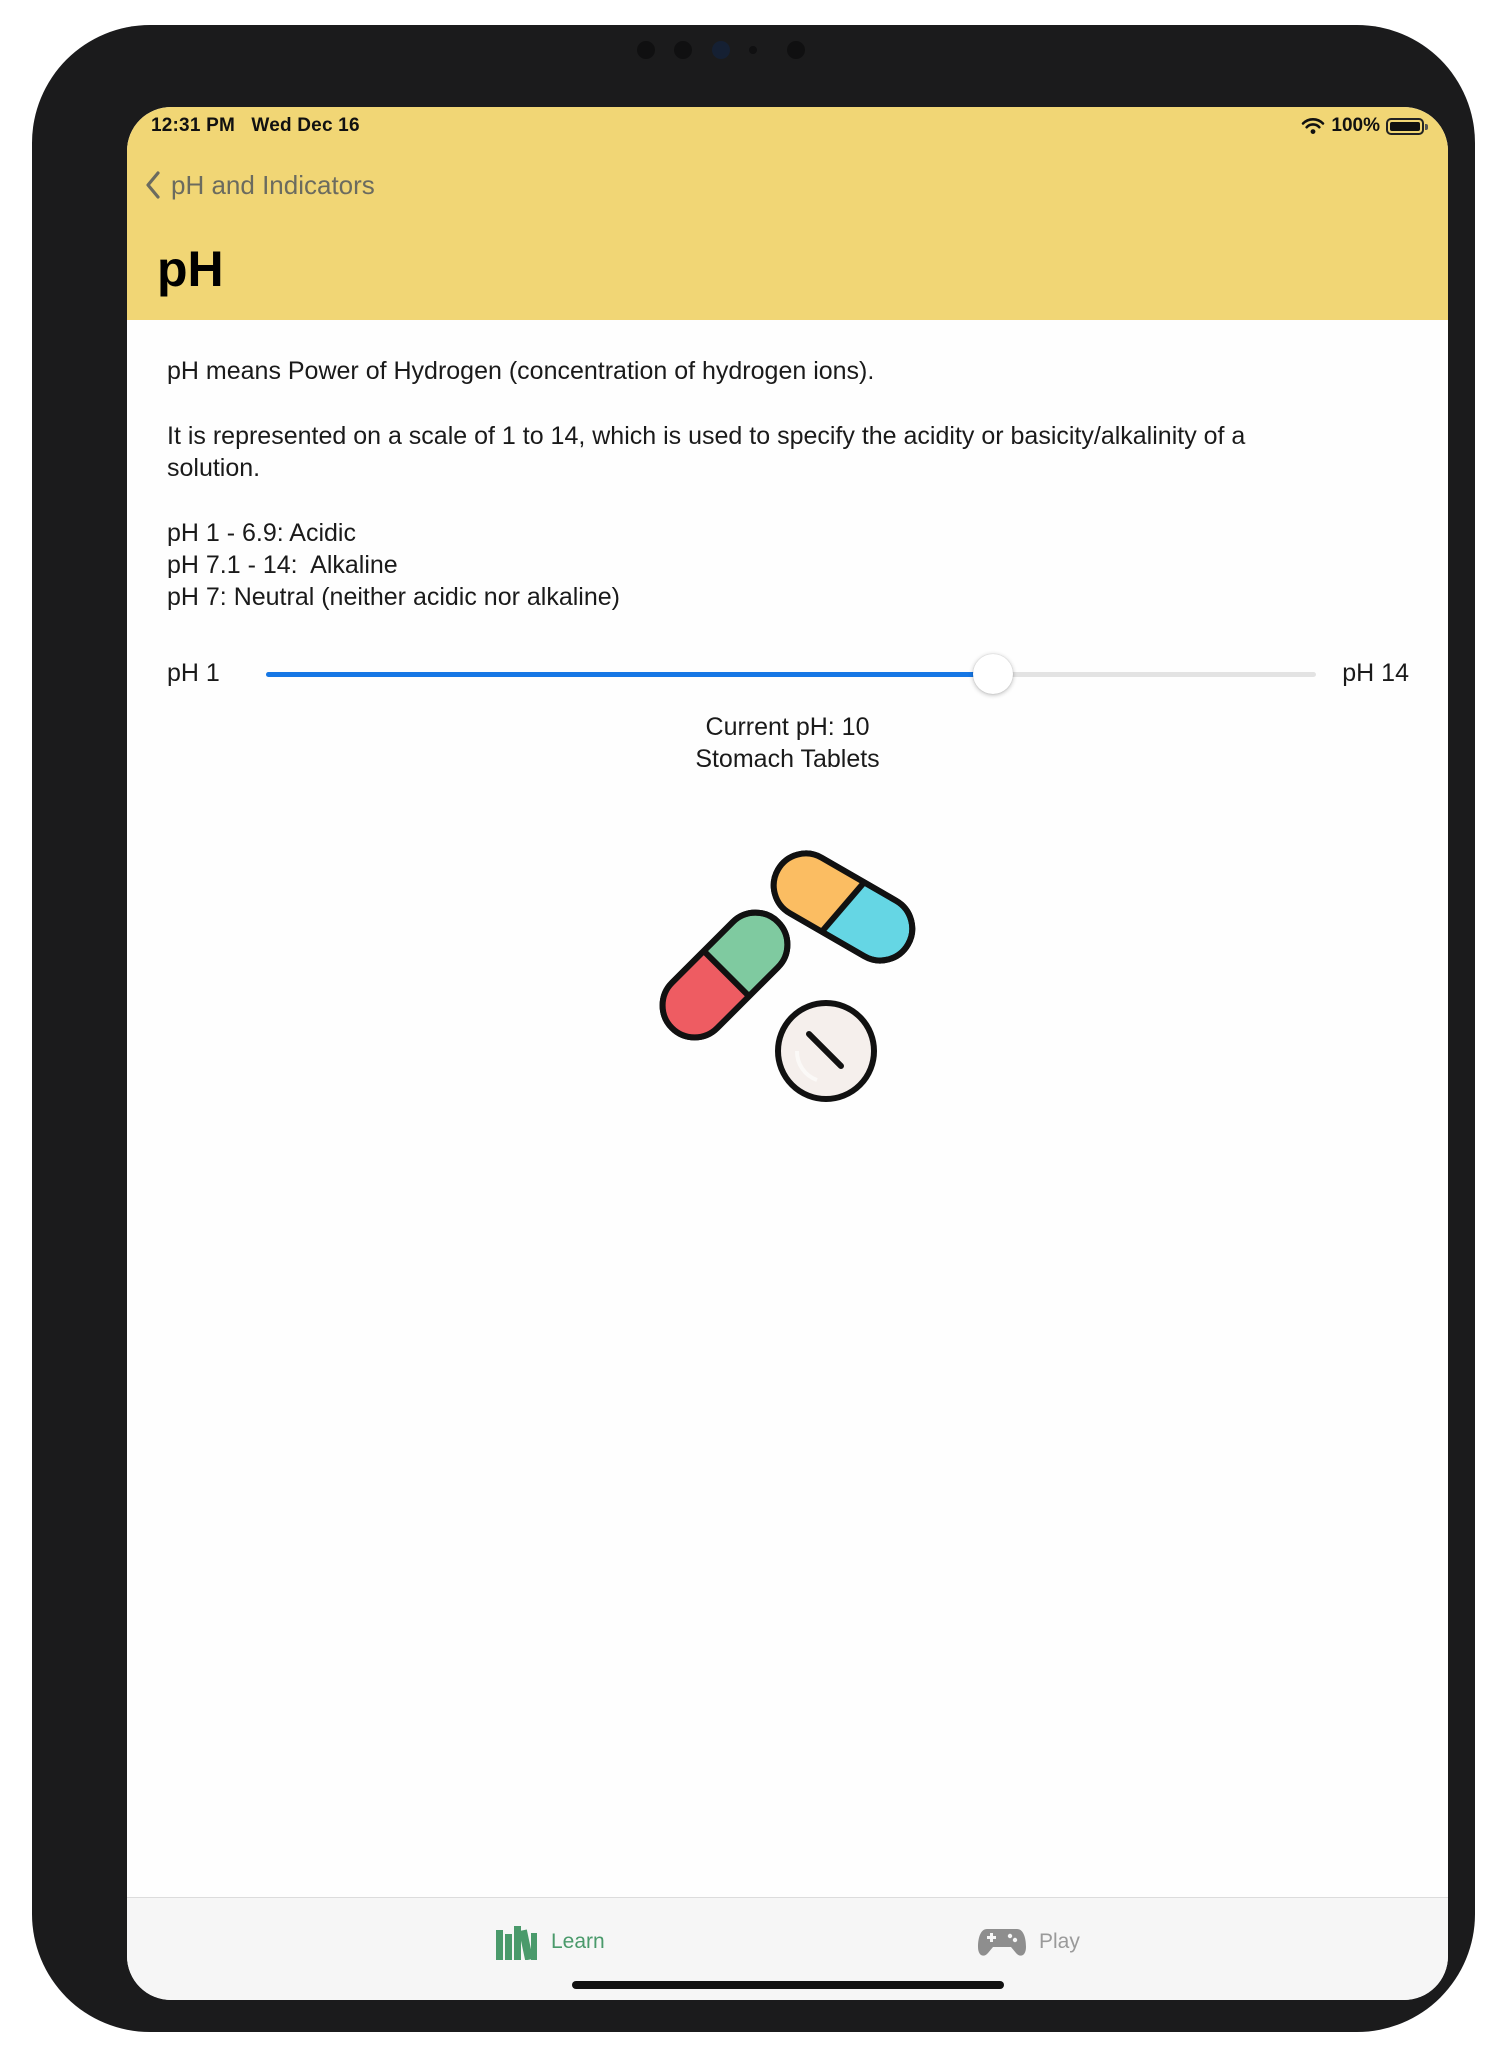  I want to click on chevron-left-icon, so click(153, 185).